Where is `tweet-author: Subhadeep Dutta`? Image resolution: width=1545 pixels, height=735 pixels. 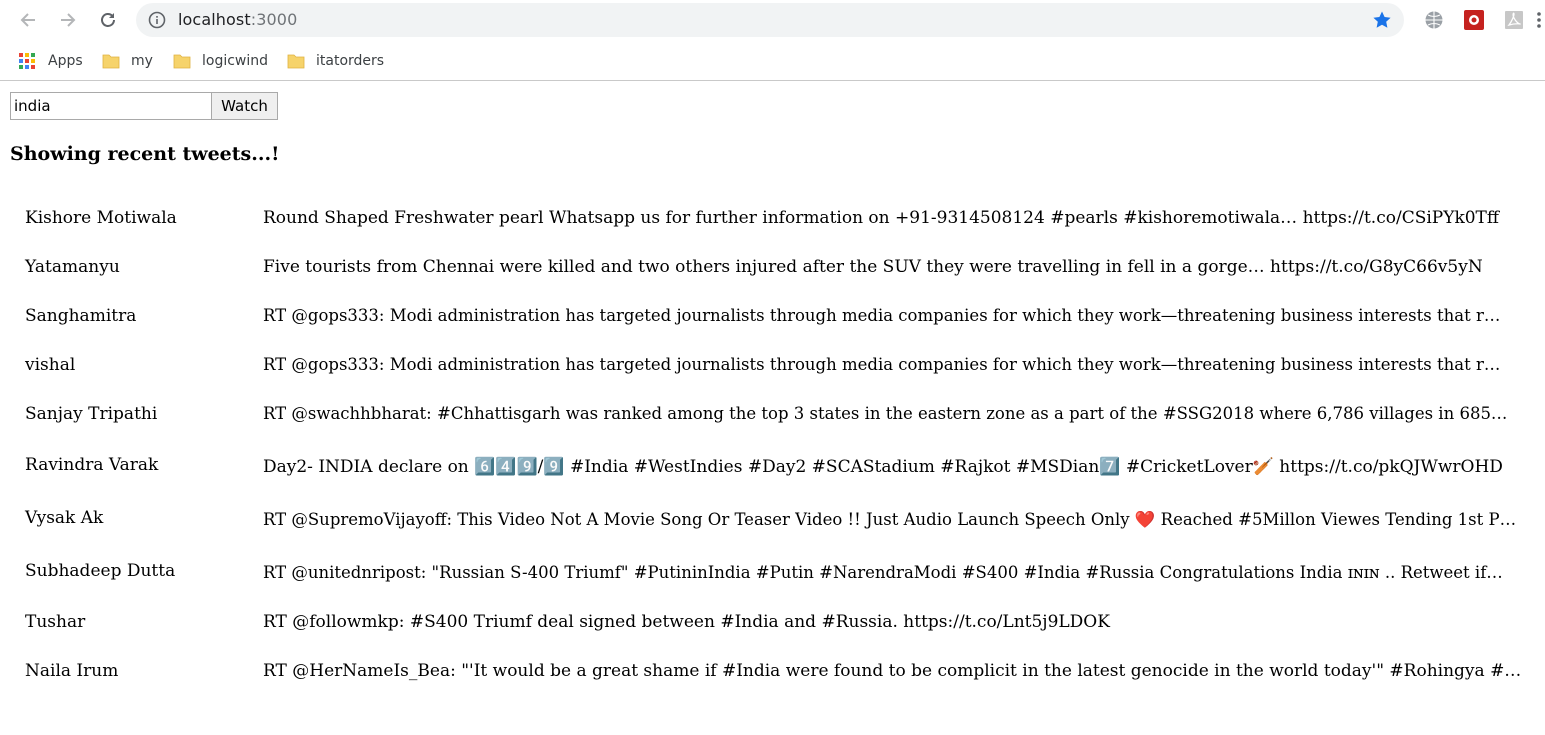
tweet-author: Subhadeep Dutta is located at coordinates (100, 571).